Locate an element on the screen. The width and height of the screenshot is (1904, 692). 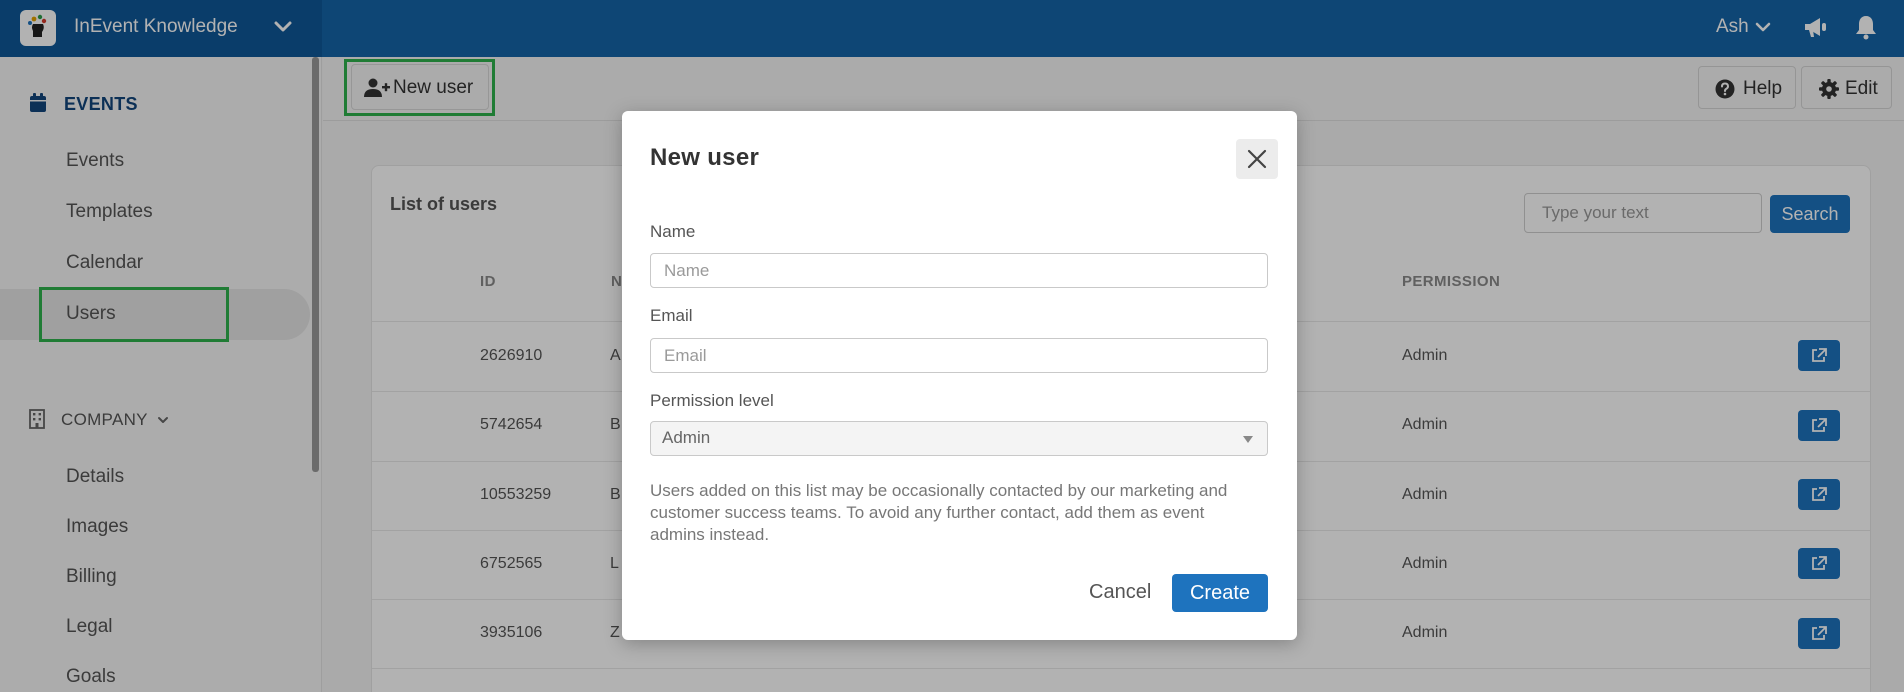
permission-level-select: Admin is located at coordinates (959, 438).